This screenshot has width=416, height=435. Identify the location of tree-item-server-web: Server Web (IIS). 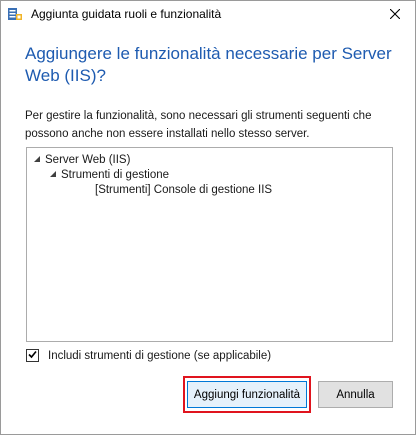
(81, 160).